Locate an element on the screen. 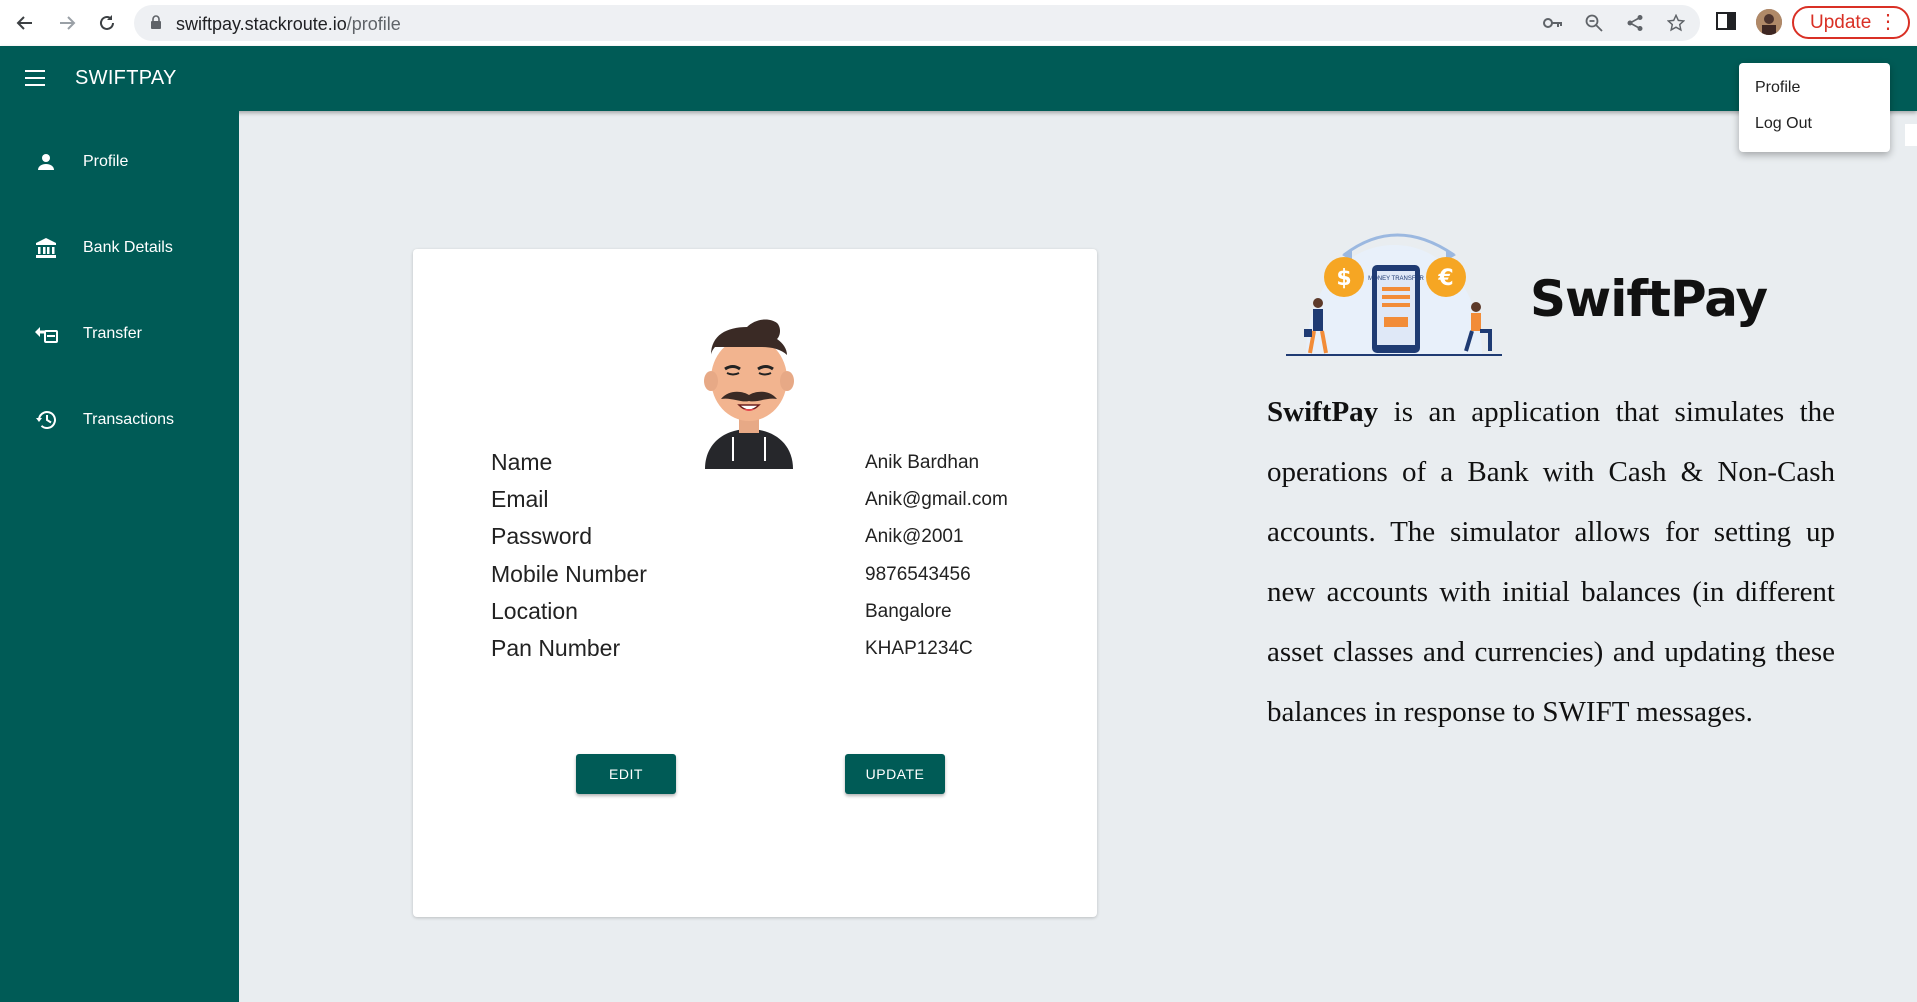 The height and width of the screenshot is (1002, 1917). key-icon is located at coordinates (1553, 23).